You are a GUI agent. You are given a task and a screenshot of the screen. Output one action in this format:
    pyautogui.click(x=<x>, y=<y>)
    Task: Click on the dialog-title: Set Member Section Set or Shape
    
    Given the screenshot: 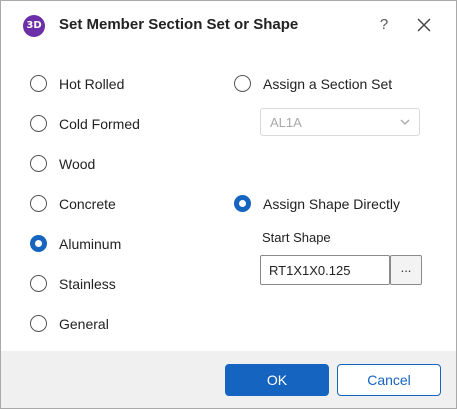 What is the action you would take?
    pyautogui.click(x=179, y=24)
    